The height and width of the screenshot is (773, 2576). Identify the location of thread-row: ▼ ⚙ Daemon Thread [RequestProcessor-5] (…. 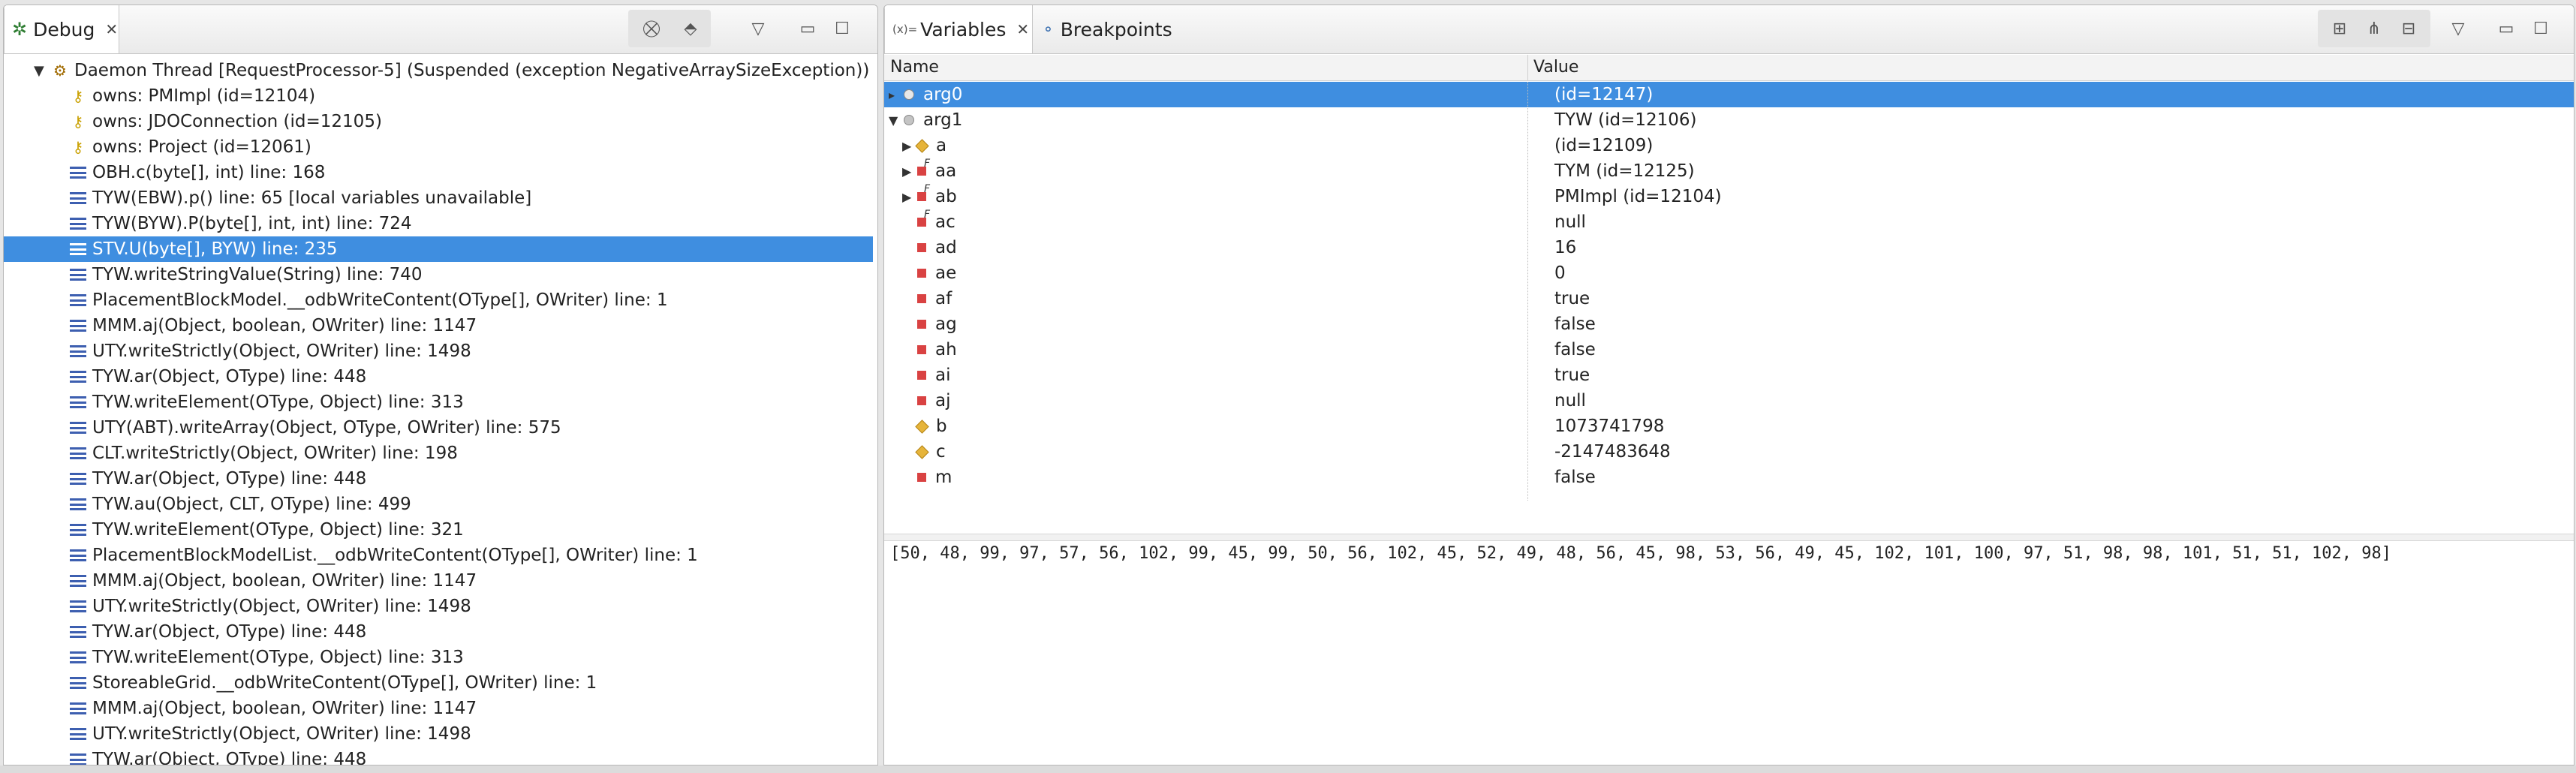
(438, 70).